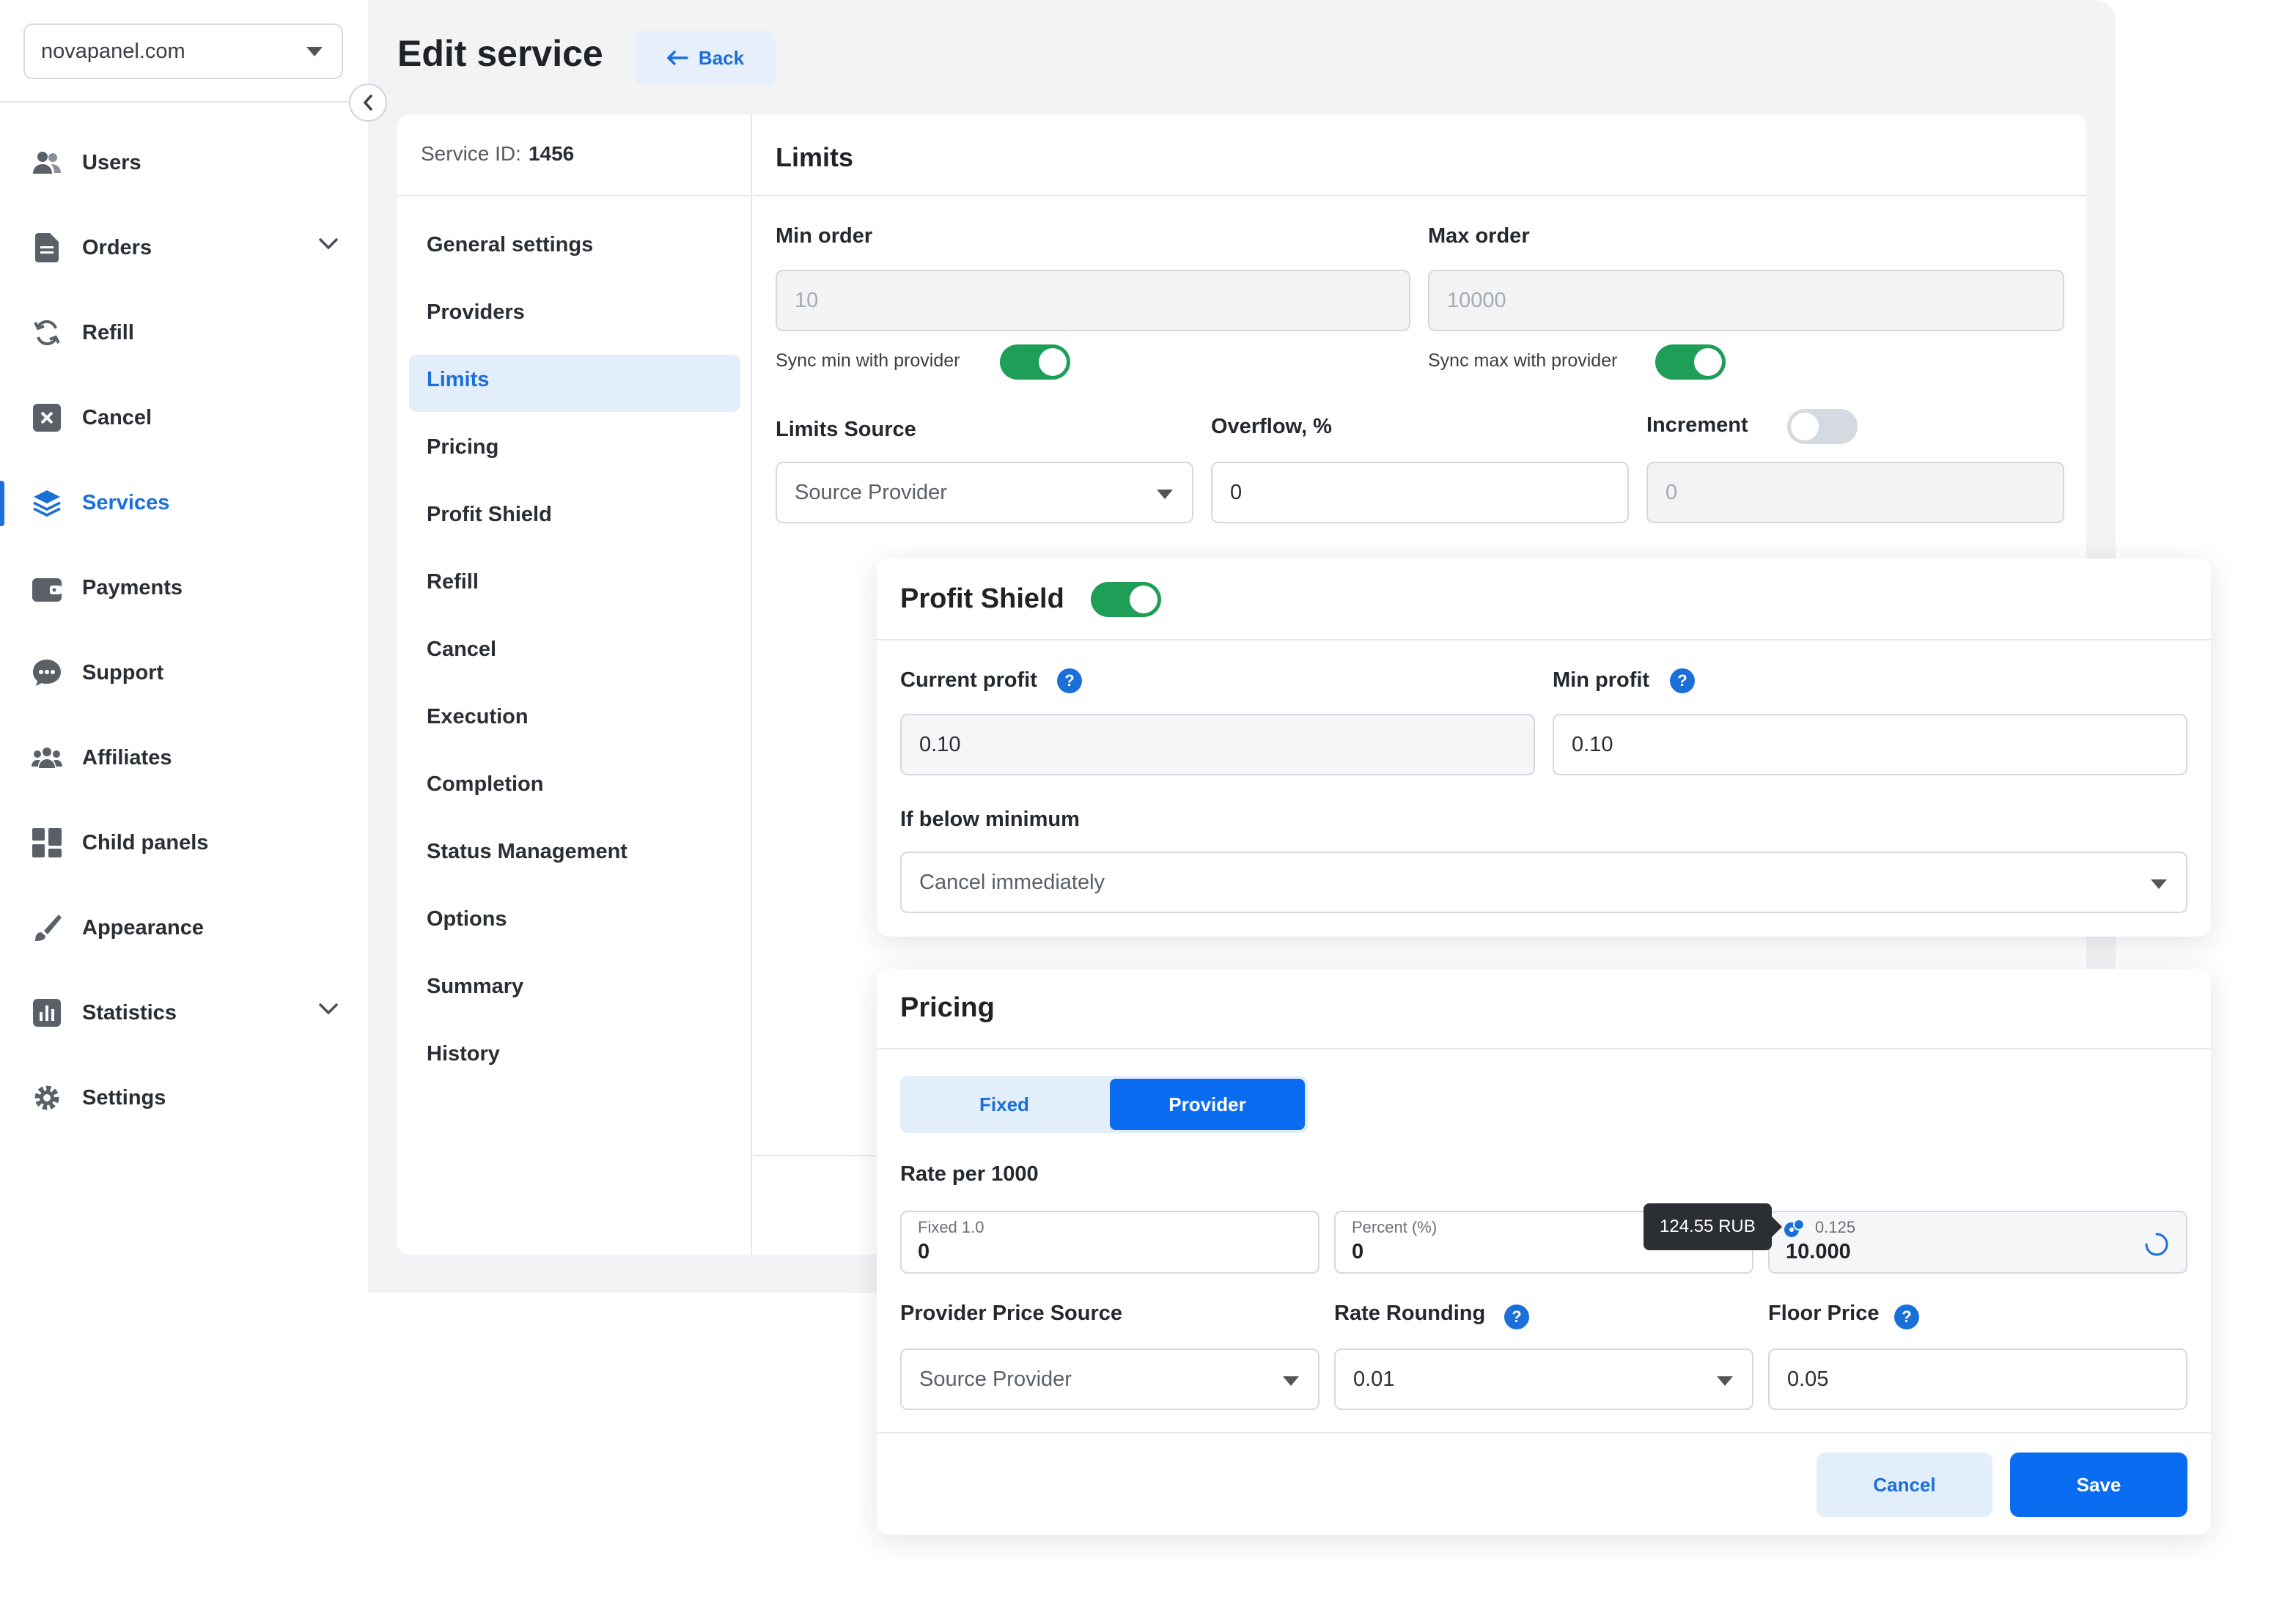 This screenshot has width=2293, height=1624. Describe the element at coordinates (486, 784) in the screenshot. I see `nav-completion: Completion` at that location.